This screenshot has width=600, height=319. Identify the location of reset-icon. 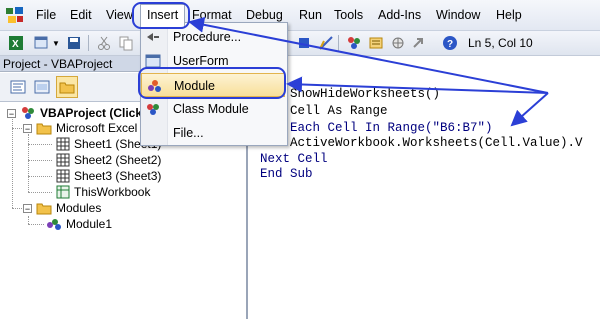
(304, 43).